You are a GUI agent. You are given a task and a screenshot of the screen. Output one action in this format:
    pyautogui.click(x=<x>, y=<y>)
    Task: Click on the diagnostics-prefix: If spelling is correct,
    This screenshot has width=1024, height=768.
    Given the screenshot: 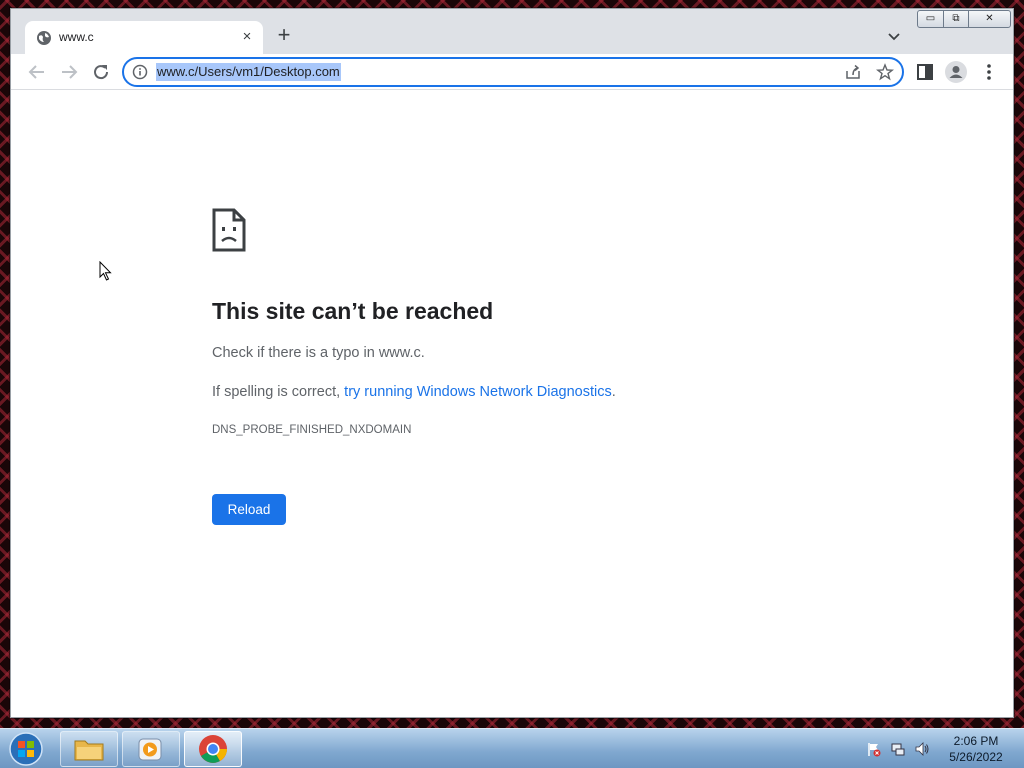 What is the action you would take?
    pyautogui.click(x=278, y=392)
    